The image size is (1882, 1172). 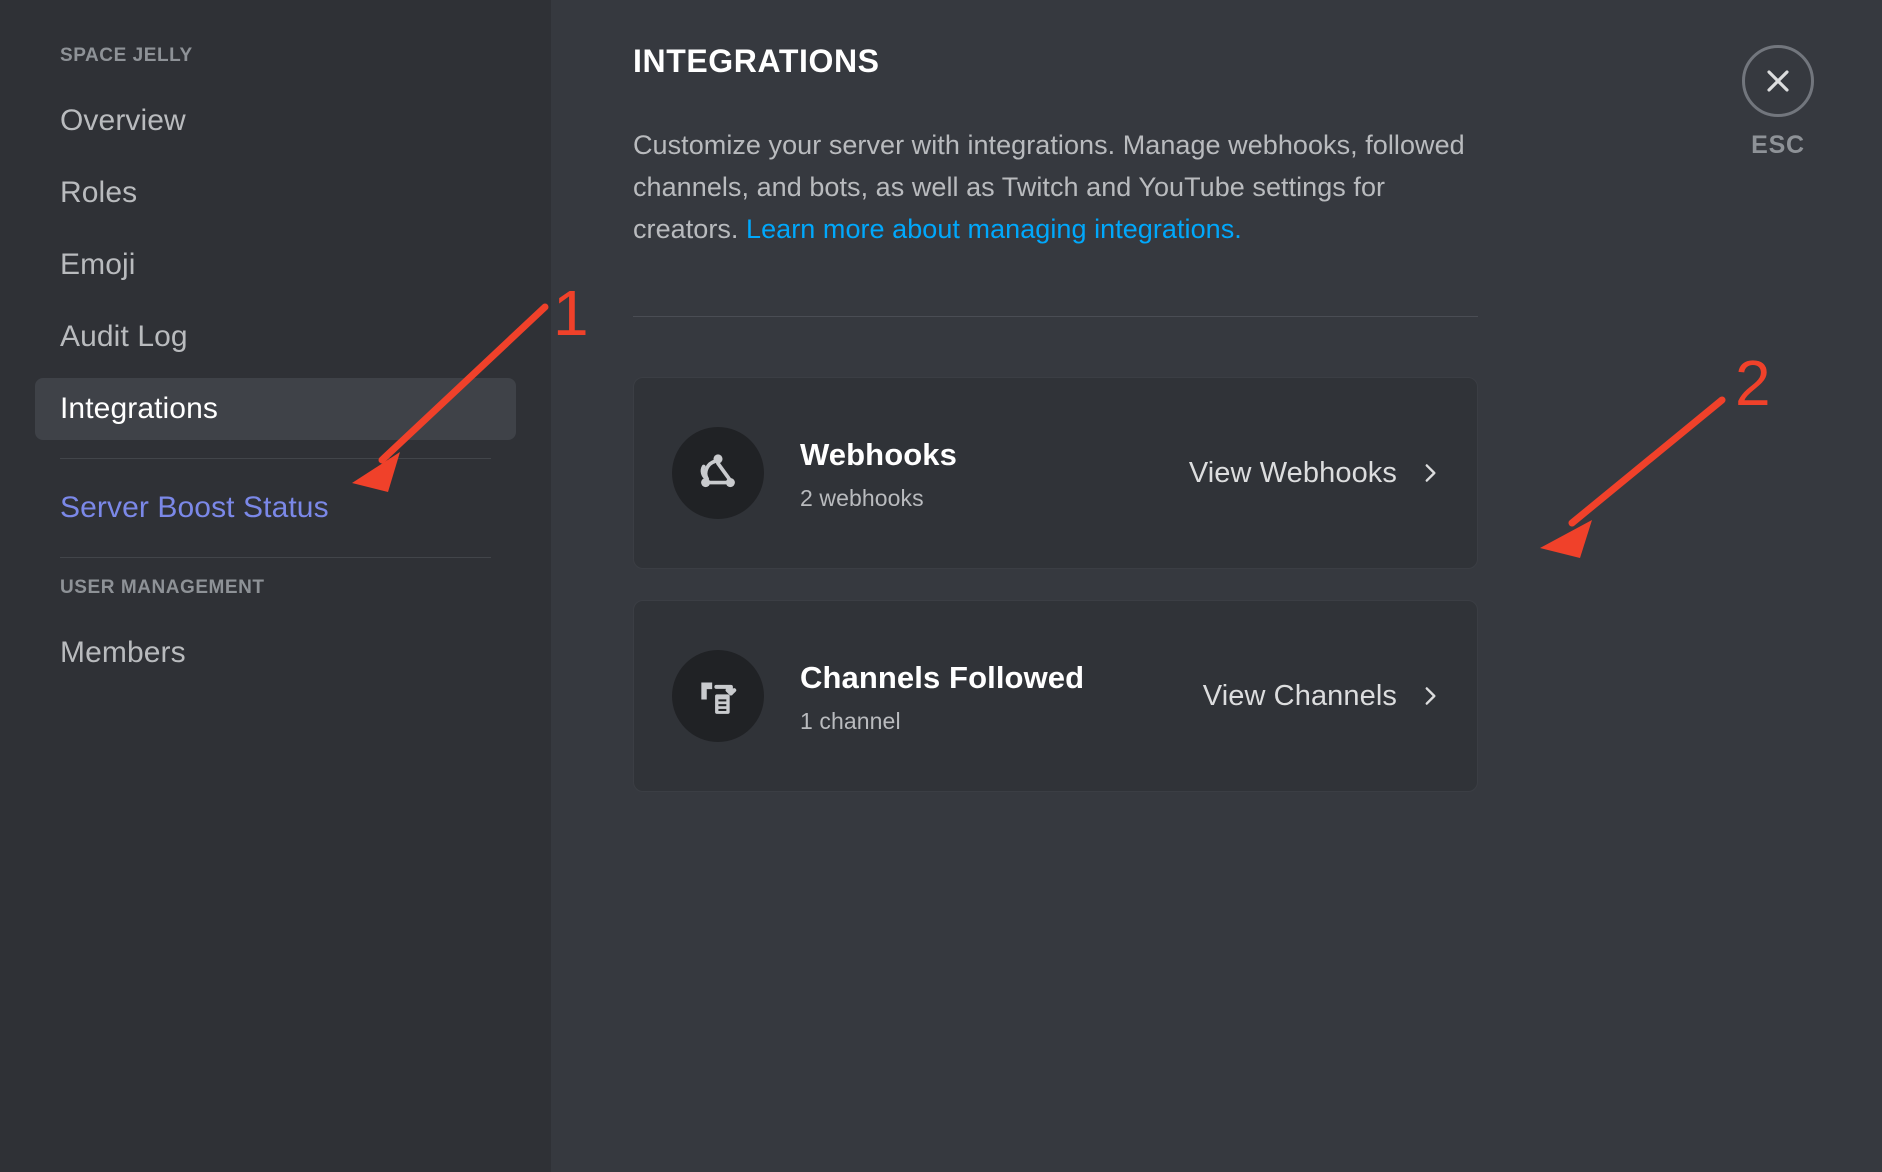 I want to click on view-channels-label: View Channels, so click(x=1299, y=695).